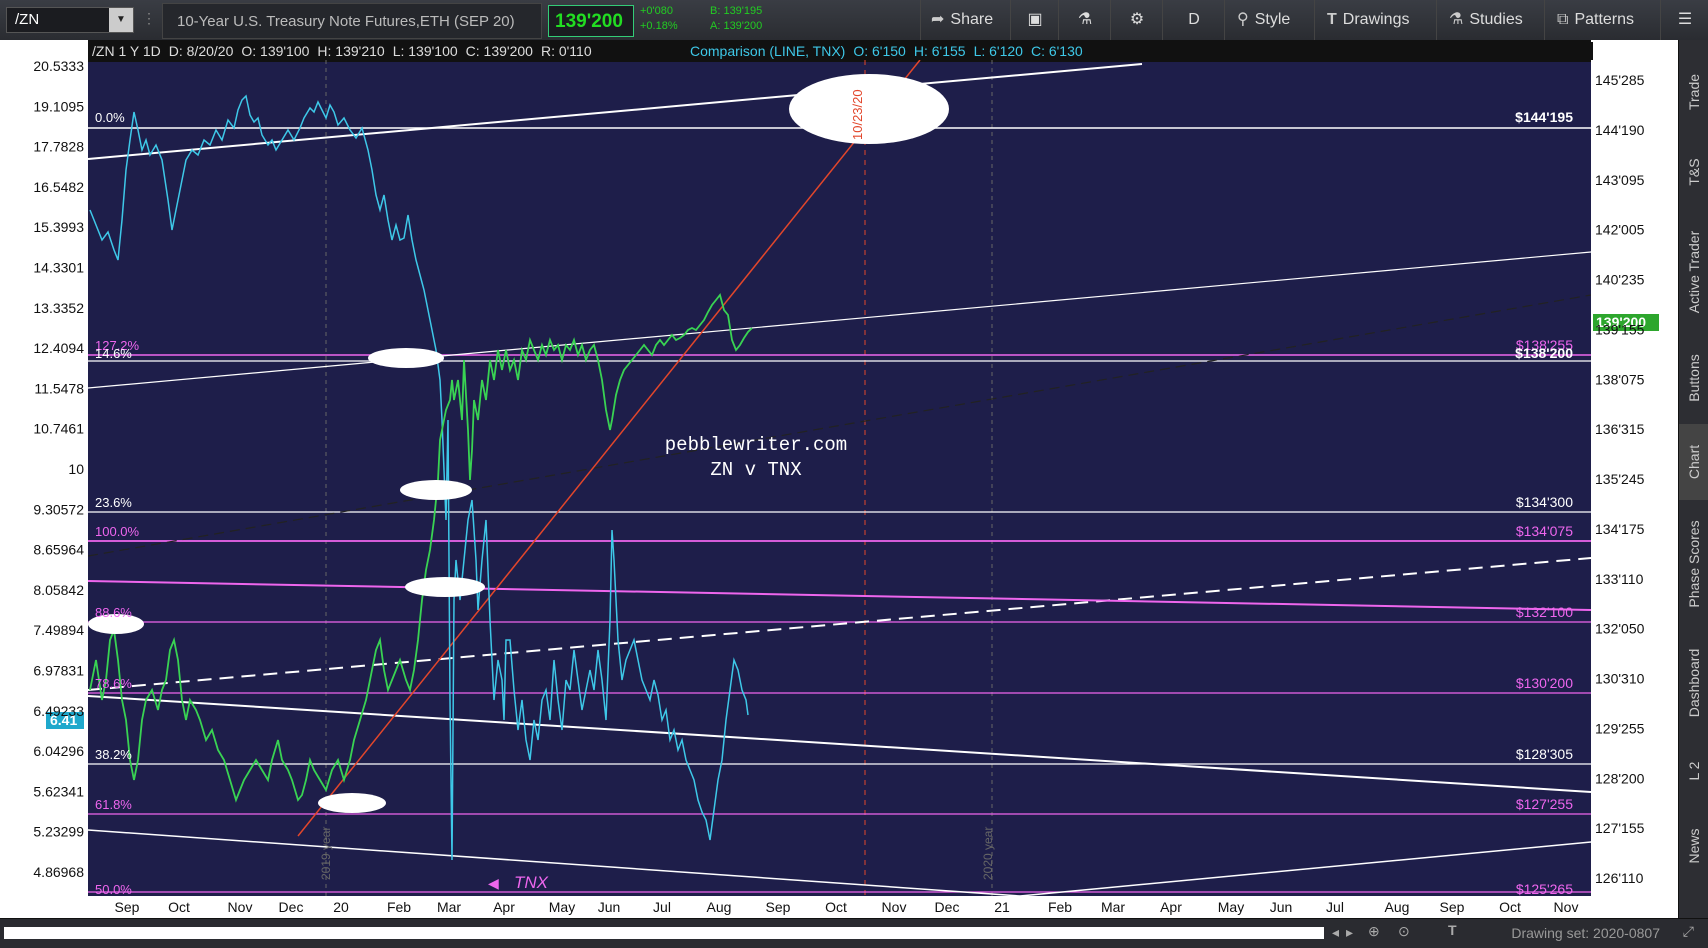  What do you see at coordinates (736, 11) in the screenshot?
I see `bid-value: B: 139'195` at bounding box center [736, 11].